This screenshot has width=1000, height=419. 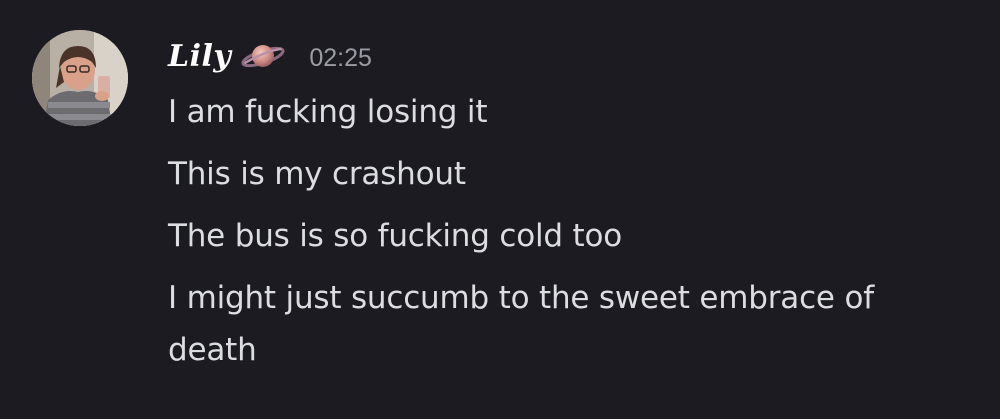 I want to click on message-header: Lily 02:25, so click(x=270, y=56).